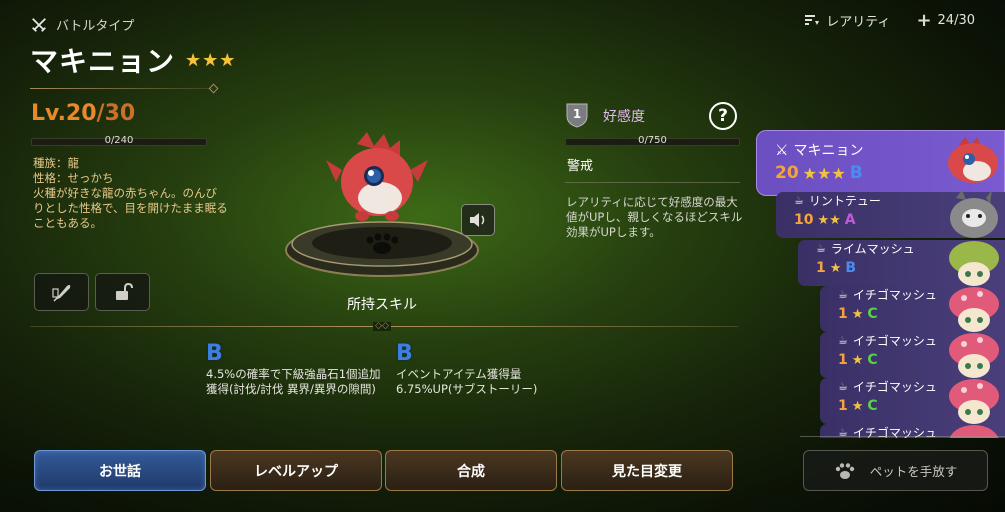  I want to click on pet-rarity-stars: ★ ★ ★, so click(210, 60).